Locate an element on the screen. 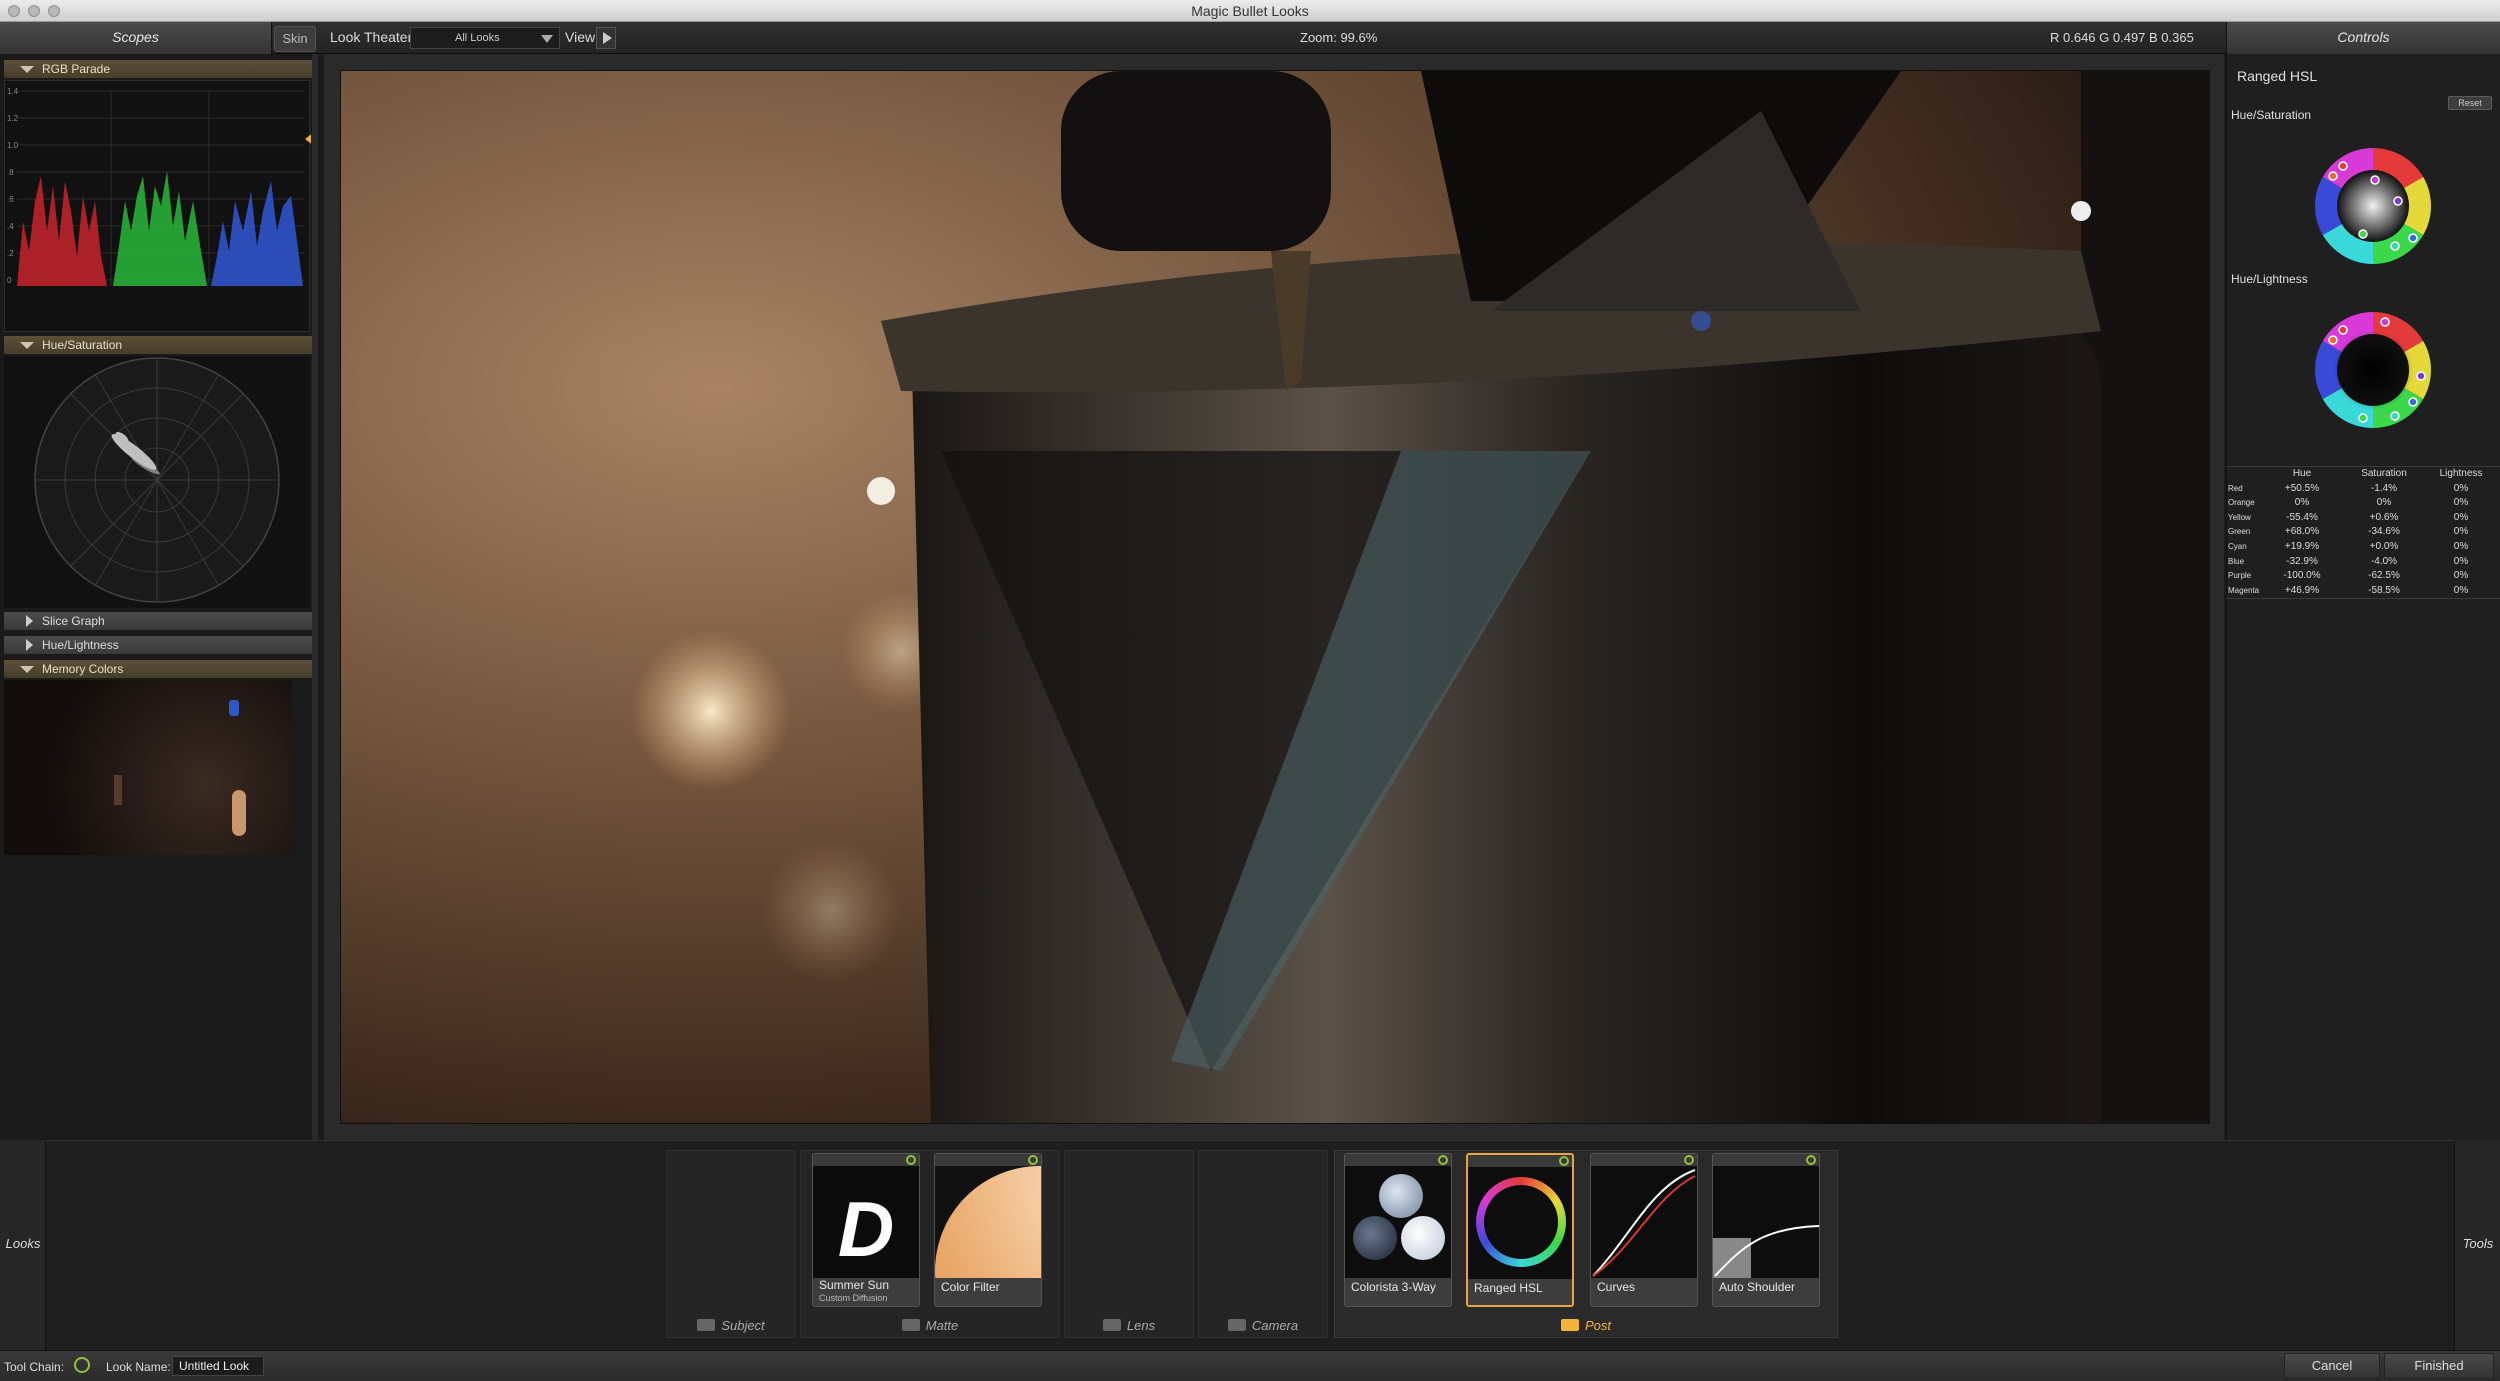 This screenshot has width=2500, height=1381. table-header-saturation: Saturation is located at coordinates (2384, 473).